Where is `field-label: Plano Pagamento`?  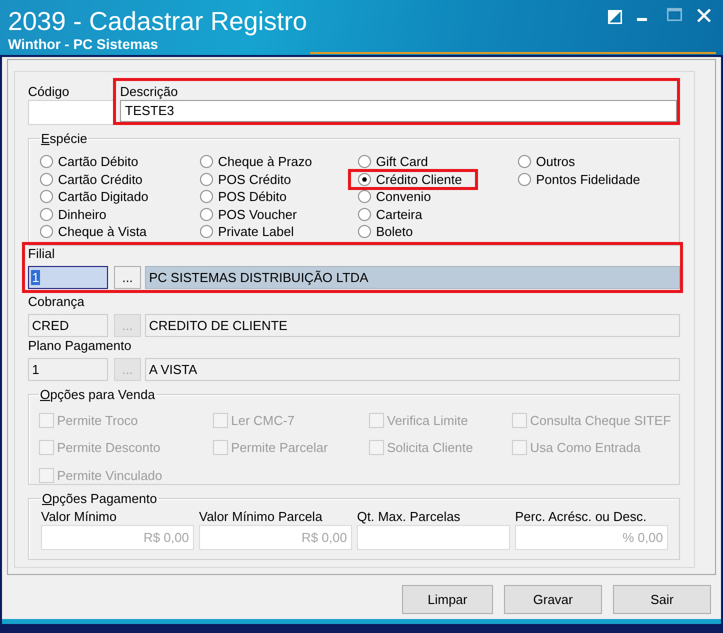
field-label: Plano Pagamento is located at coordinates (80, 345).